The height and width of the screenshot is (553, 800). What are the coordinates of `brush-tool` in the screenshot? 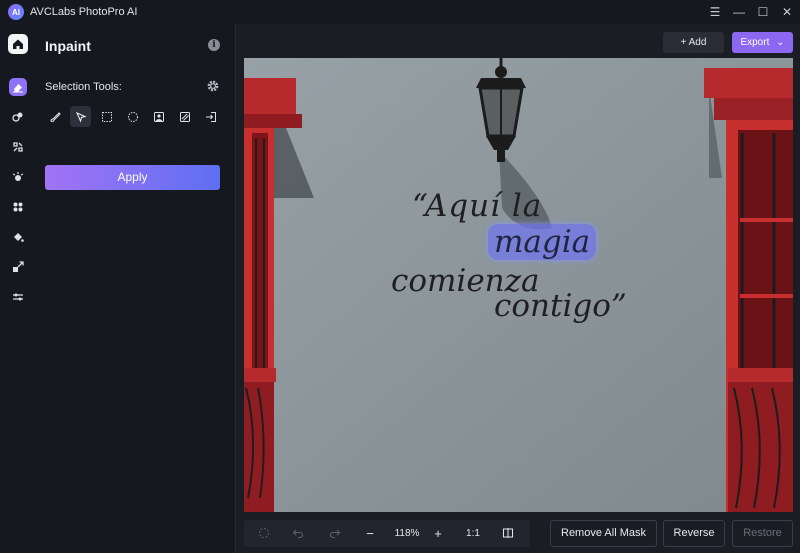 It's located at (54, 116).